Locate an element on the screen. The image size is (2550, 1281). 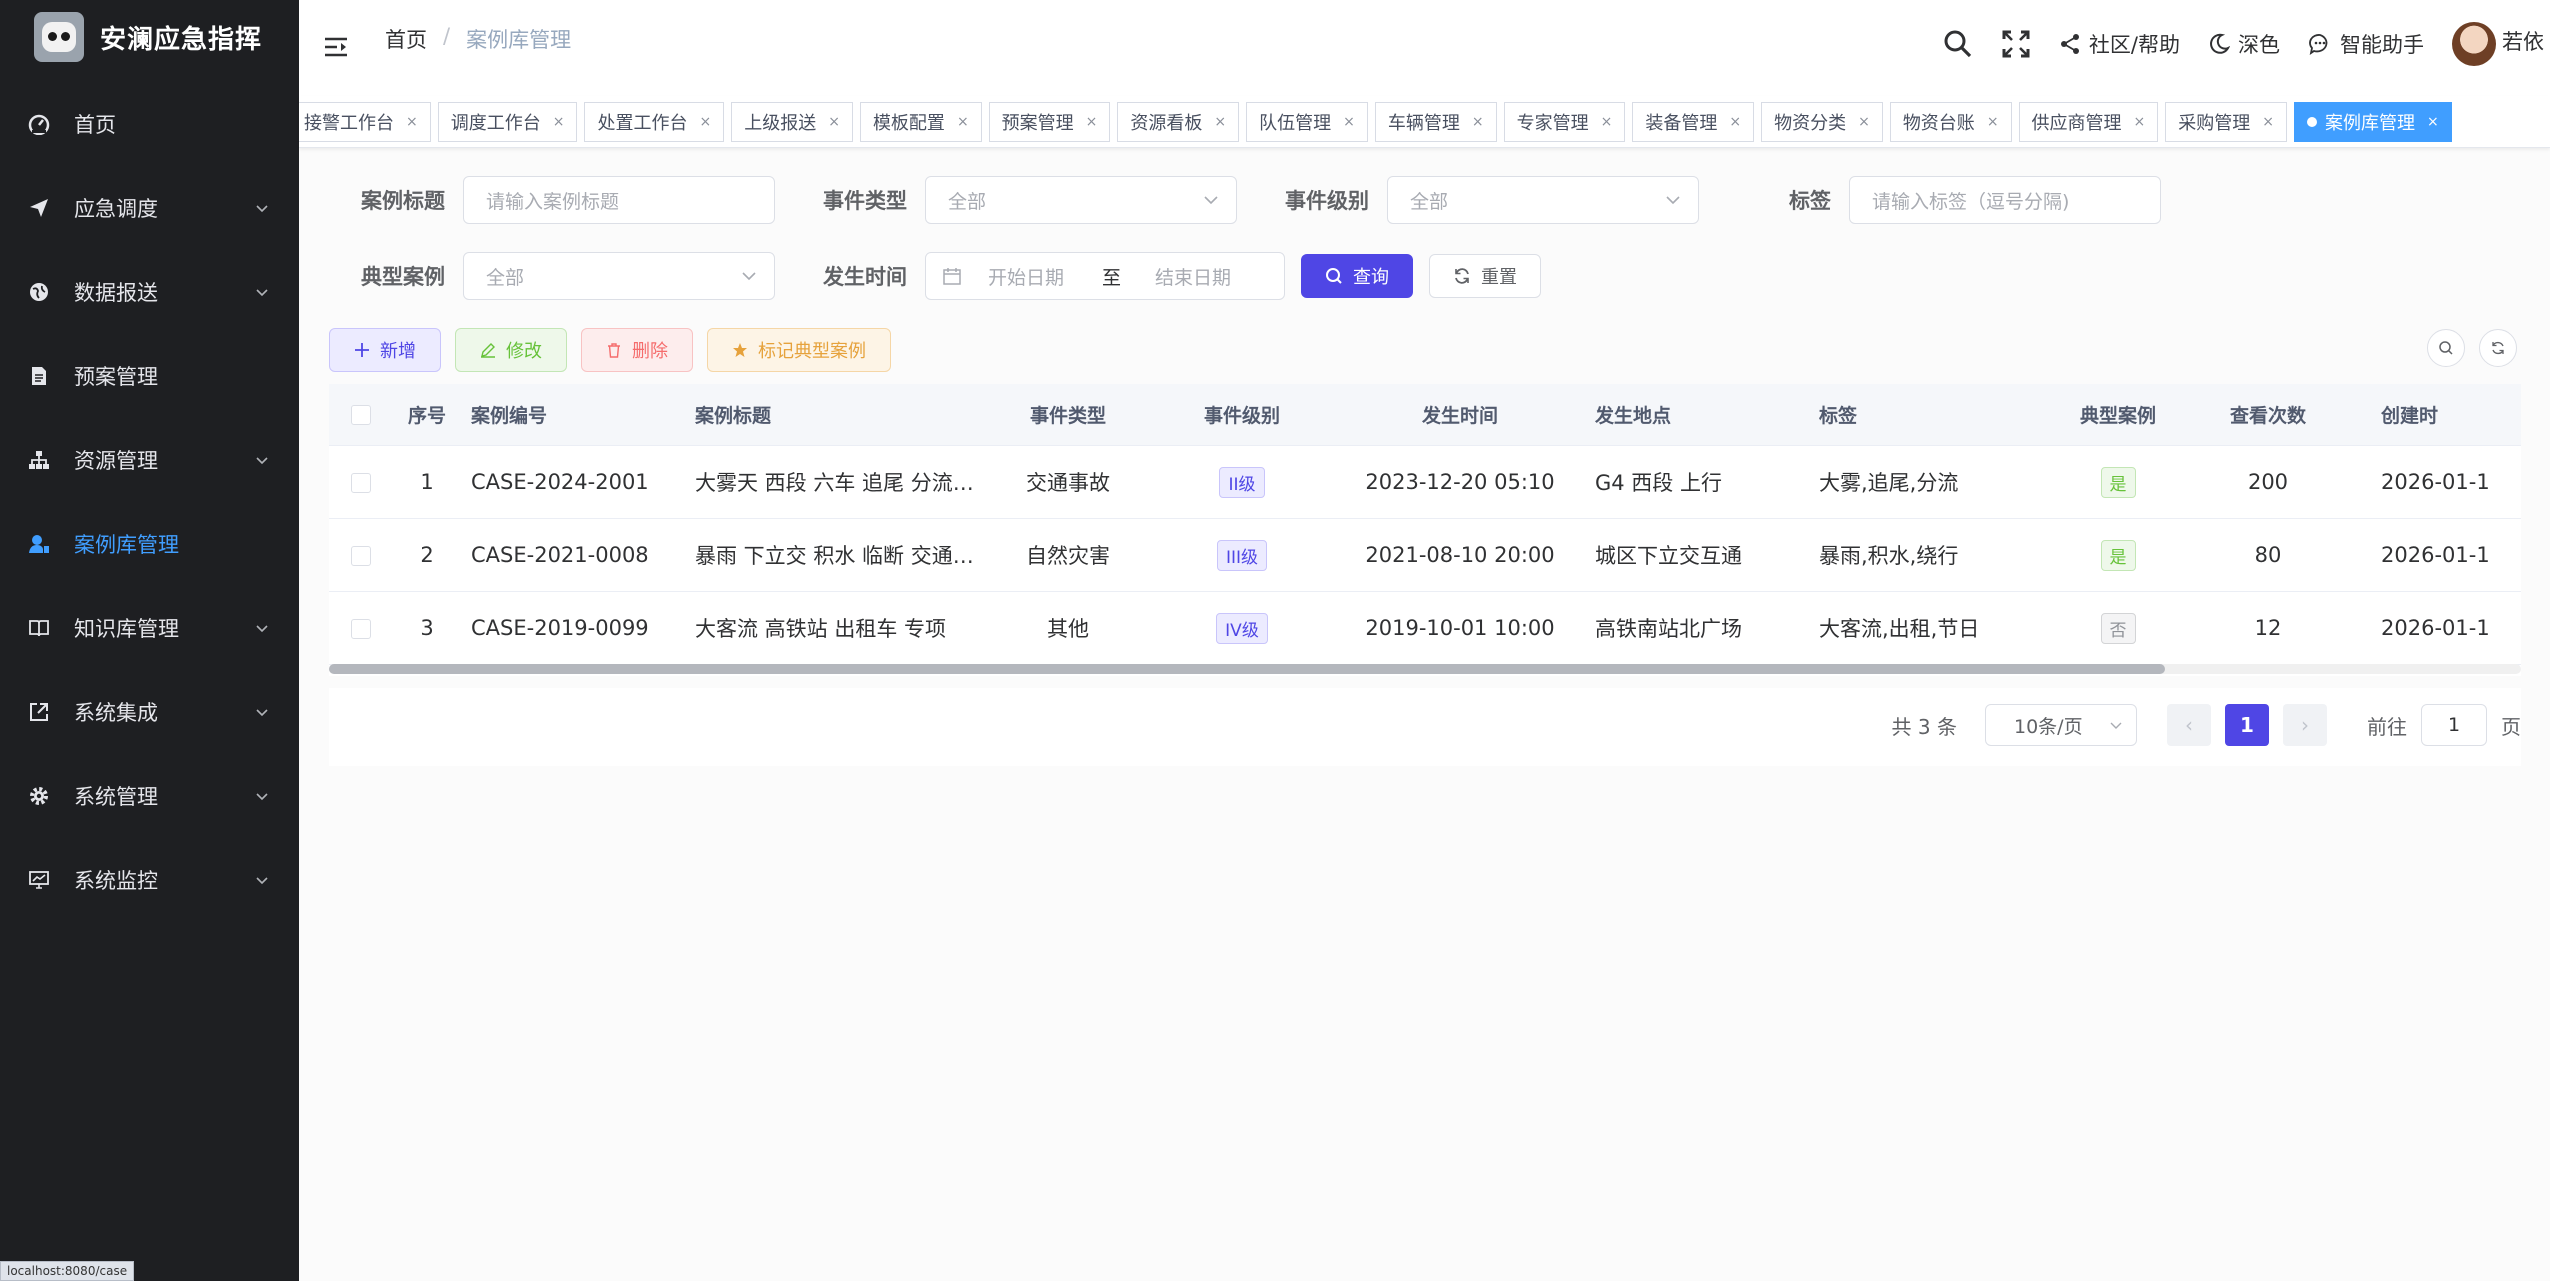
reset-button: 重置 is located at coordinates (1485, 276).